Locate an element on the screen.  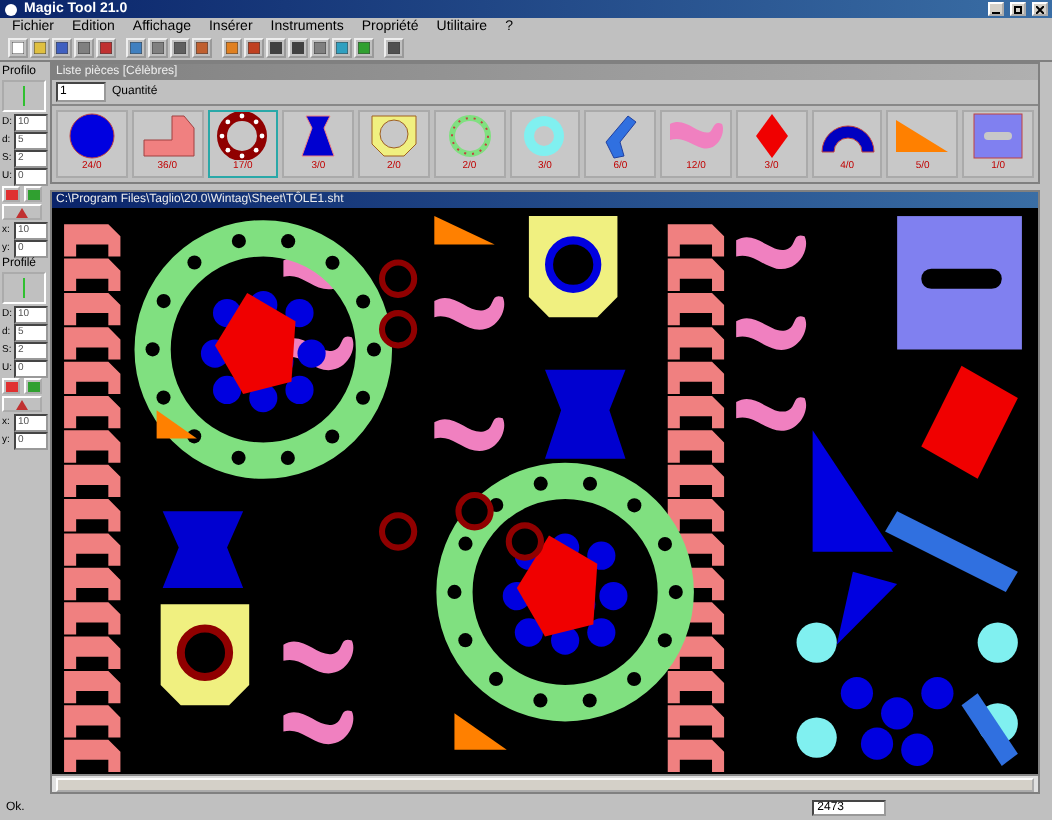
disc-icon is located at coordinates (92, 136).